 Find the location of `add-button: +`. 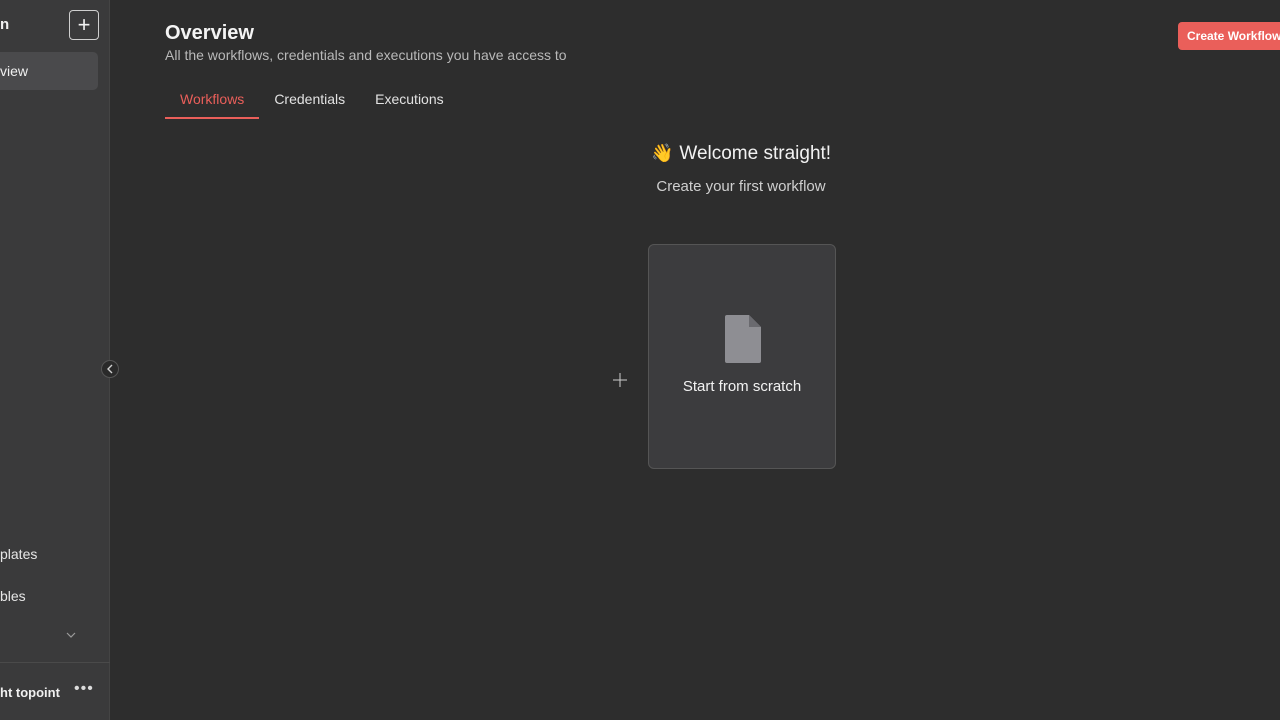

add-button: + is located at coordinates (84, 25).